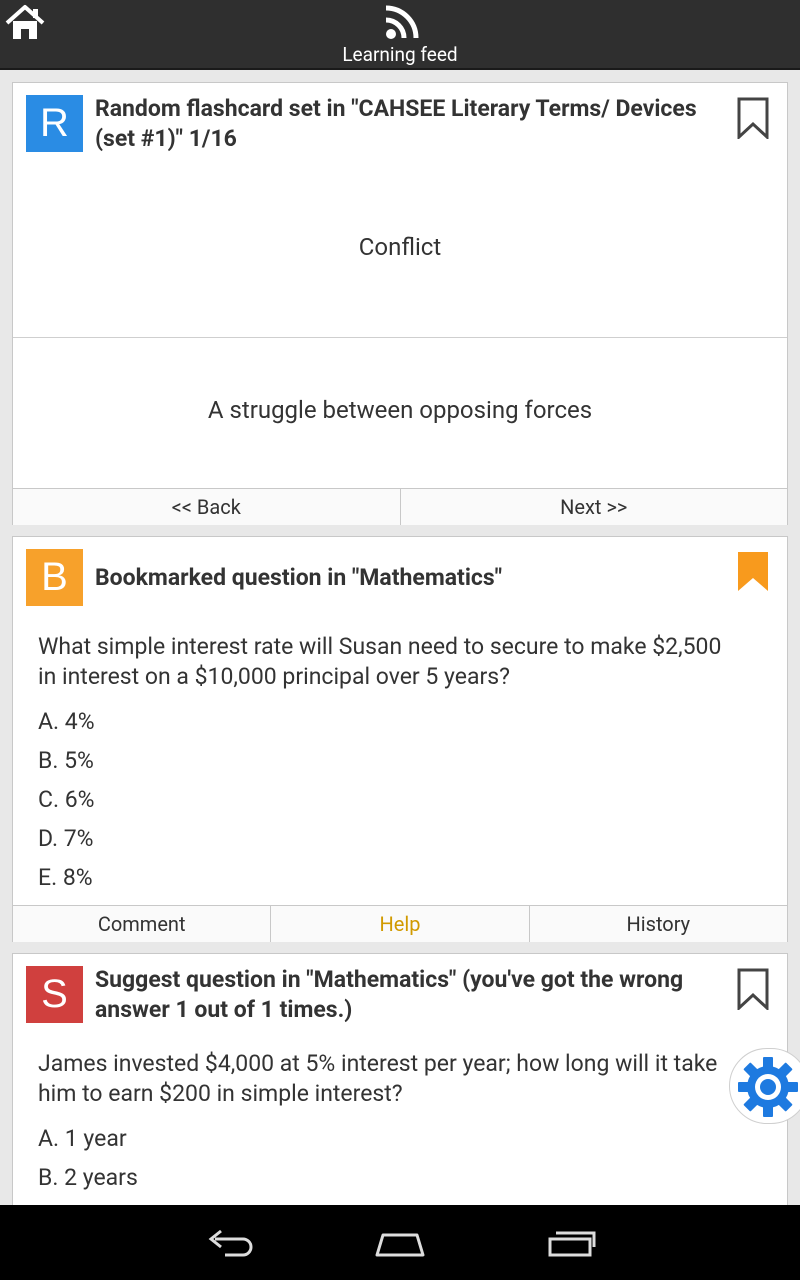  Describe the element at coordinates (88, 1177) in the screenshot. I see `answer-choice: B. 2 years` at that location.